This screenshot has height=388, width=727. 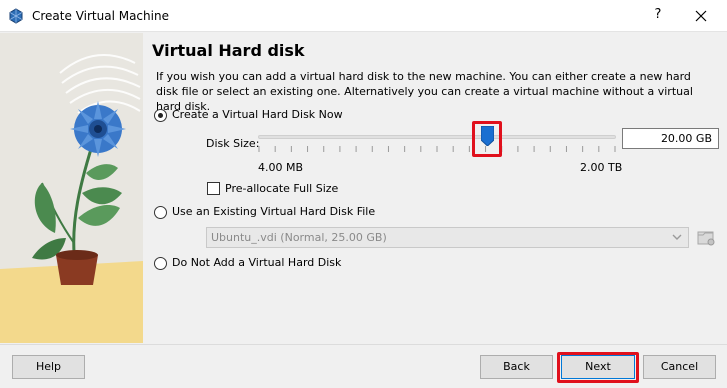 I want to click on use-existing-radio, so click(x=160, y=212).